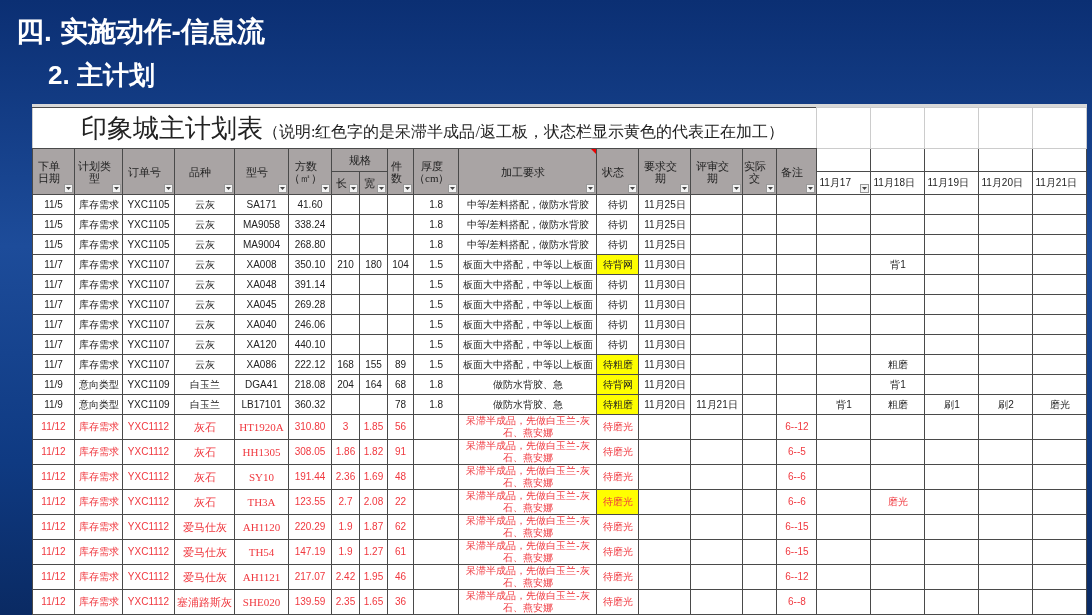 The height and width of the screenshot is (615, 1092). What do you see at coordinates (200, 171) in the screenshot?
I see `column-label: 品种` at bounding box center [200, 171].